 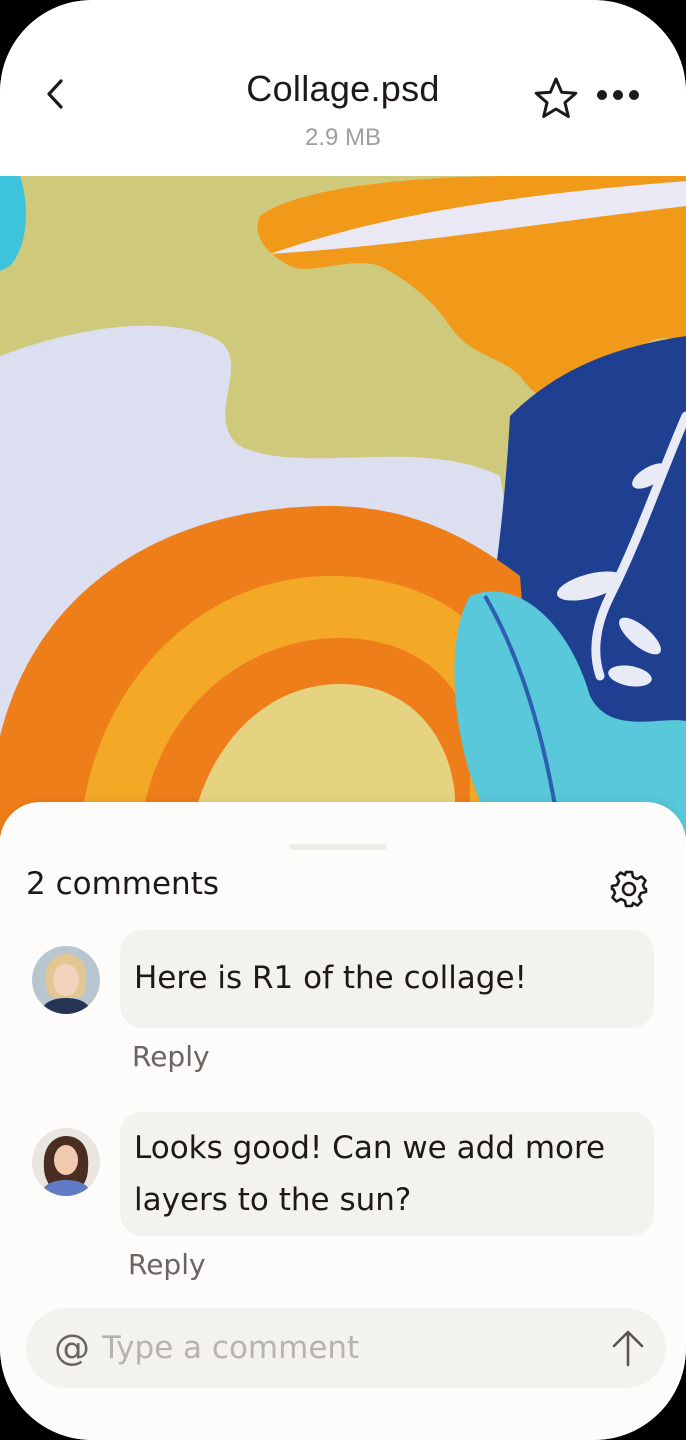 I want to click on comment-bubble: Here is R1 of the collage!, so click(x=387, y=979).